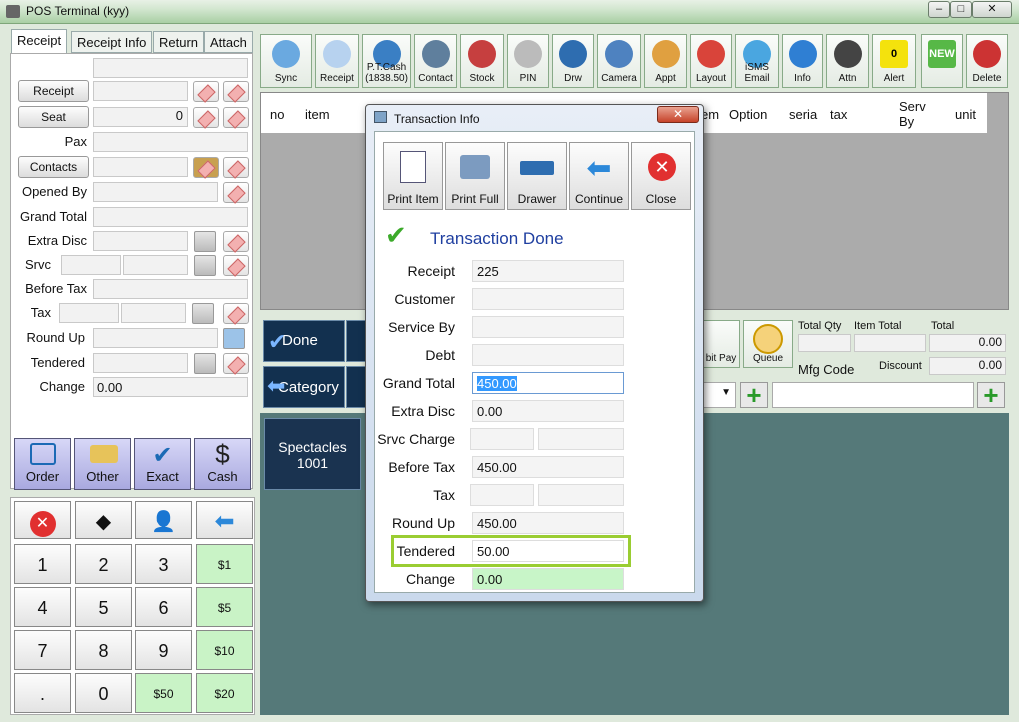  Describe the element at coordinates (42, 520) in the screenshot. I see `cancel-key: ✕` at that location.